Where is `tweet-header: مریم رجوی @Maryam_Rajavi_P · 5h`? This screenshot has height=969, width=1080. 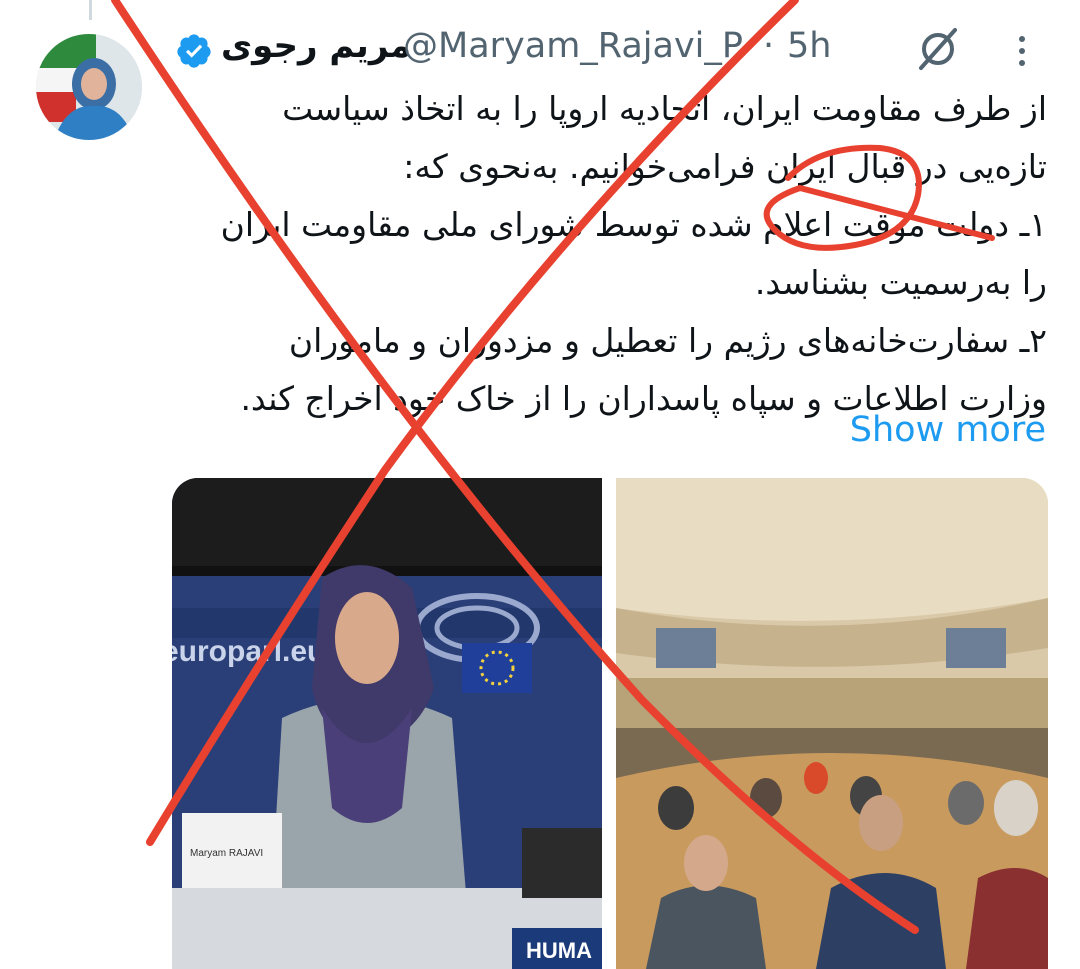
tweet-header: مریم رجوی @Maryam_Rajavi_P · 5h is located at coordinates (615, 50).